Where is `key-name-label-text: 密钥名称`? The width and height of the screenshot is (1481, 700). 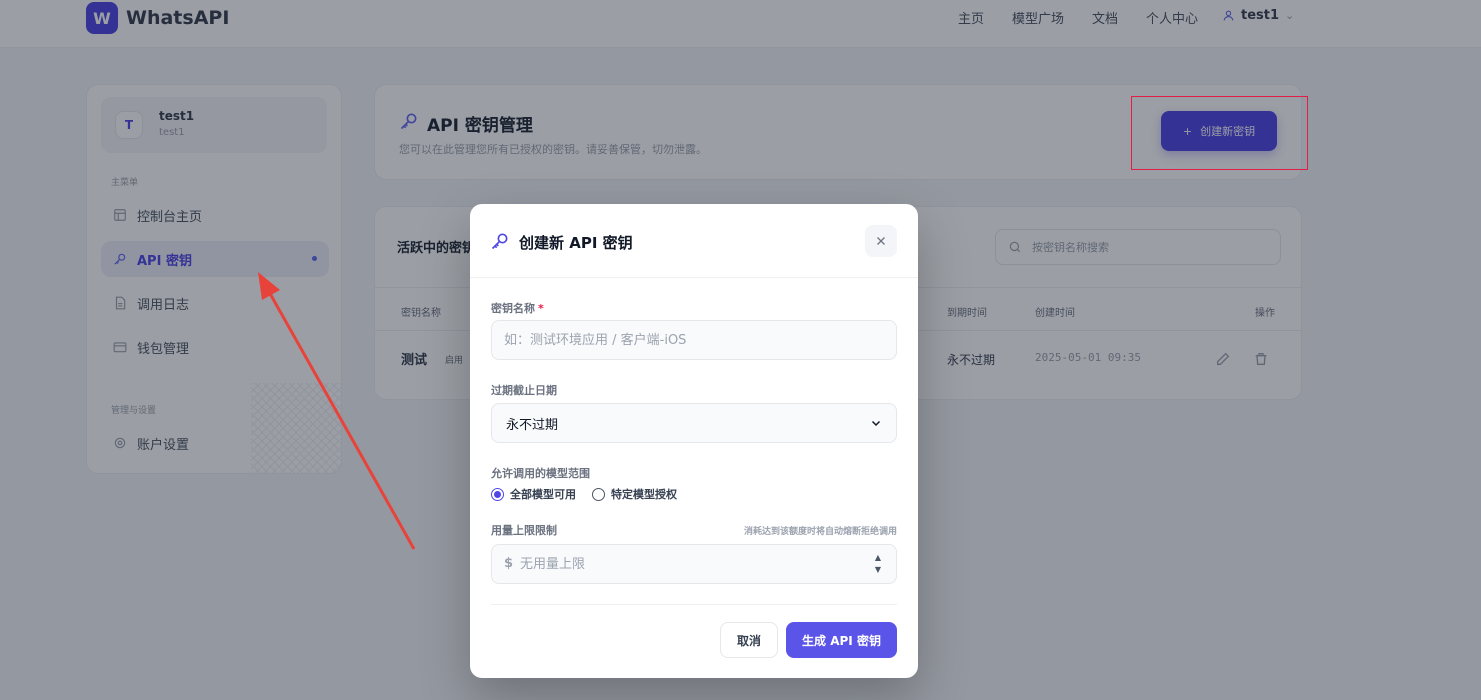
key-name-label-text: 密钥名称 is located at coordinates (513, 308).